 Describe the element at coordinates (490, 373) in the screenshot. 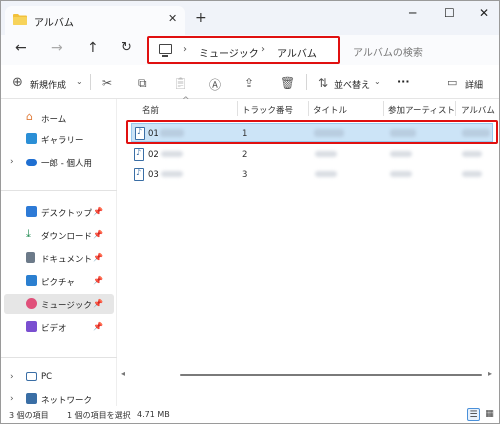

I see `scroll-right-icon: ▸` at that location.